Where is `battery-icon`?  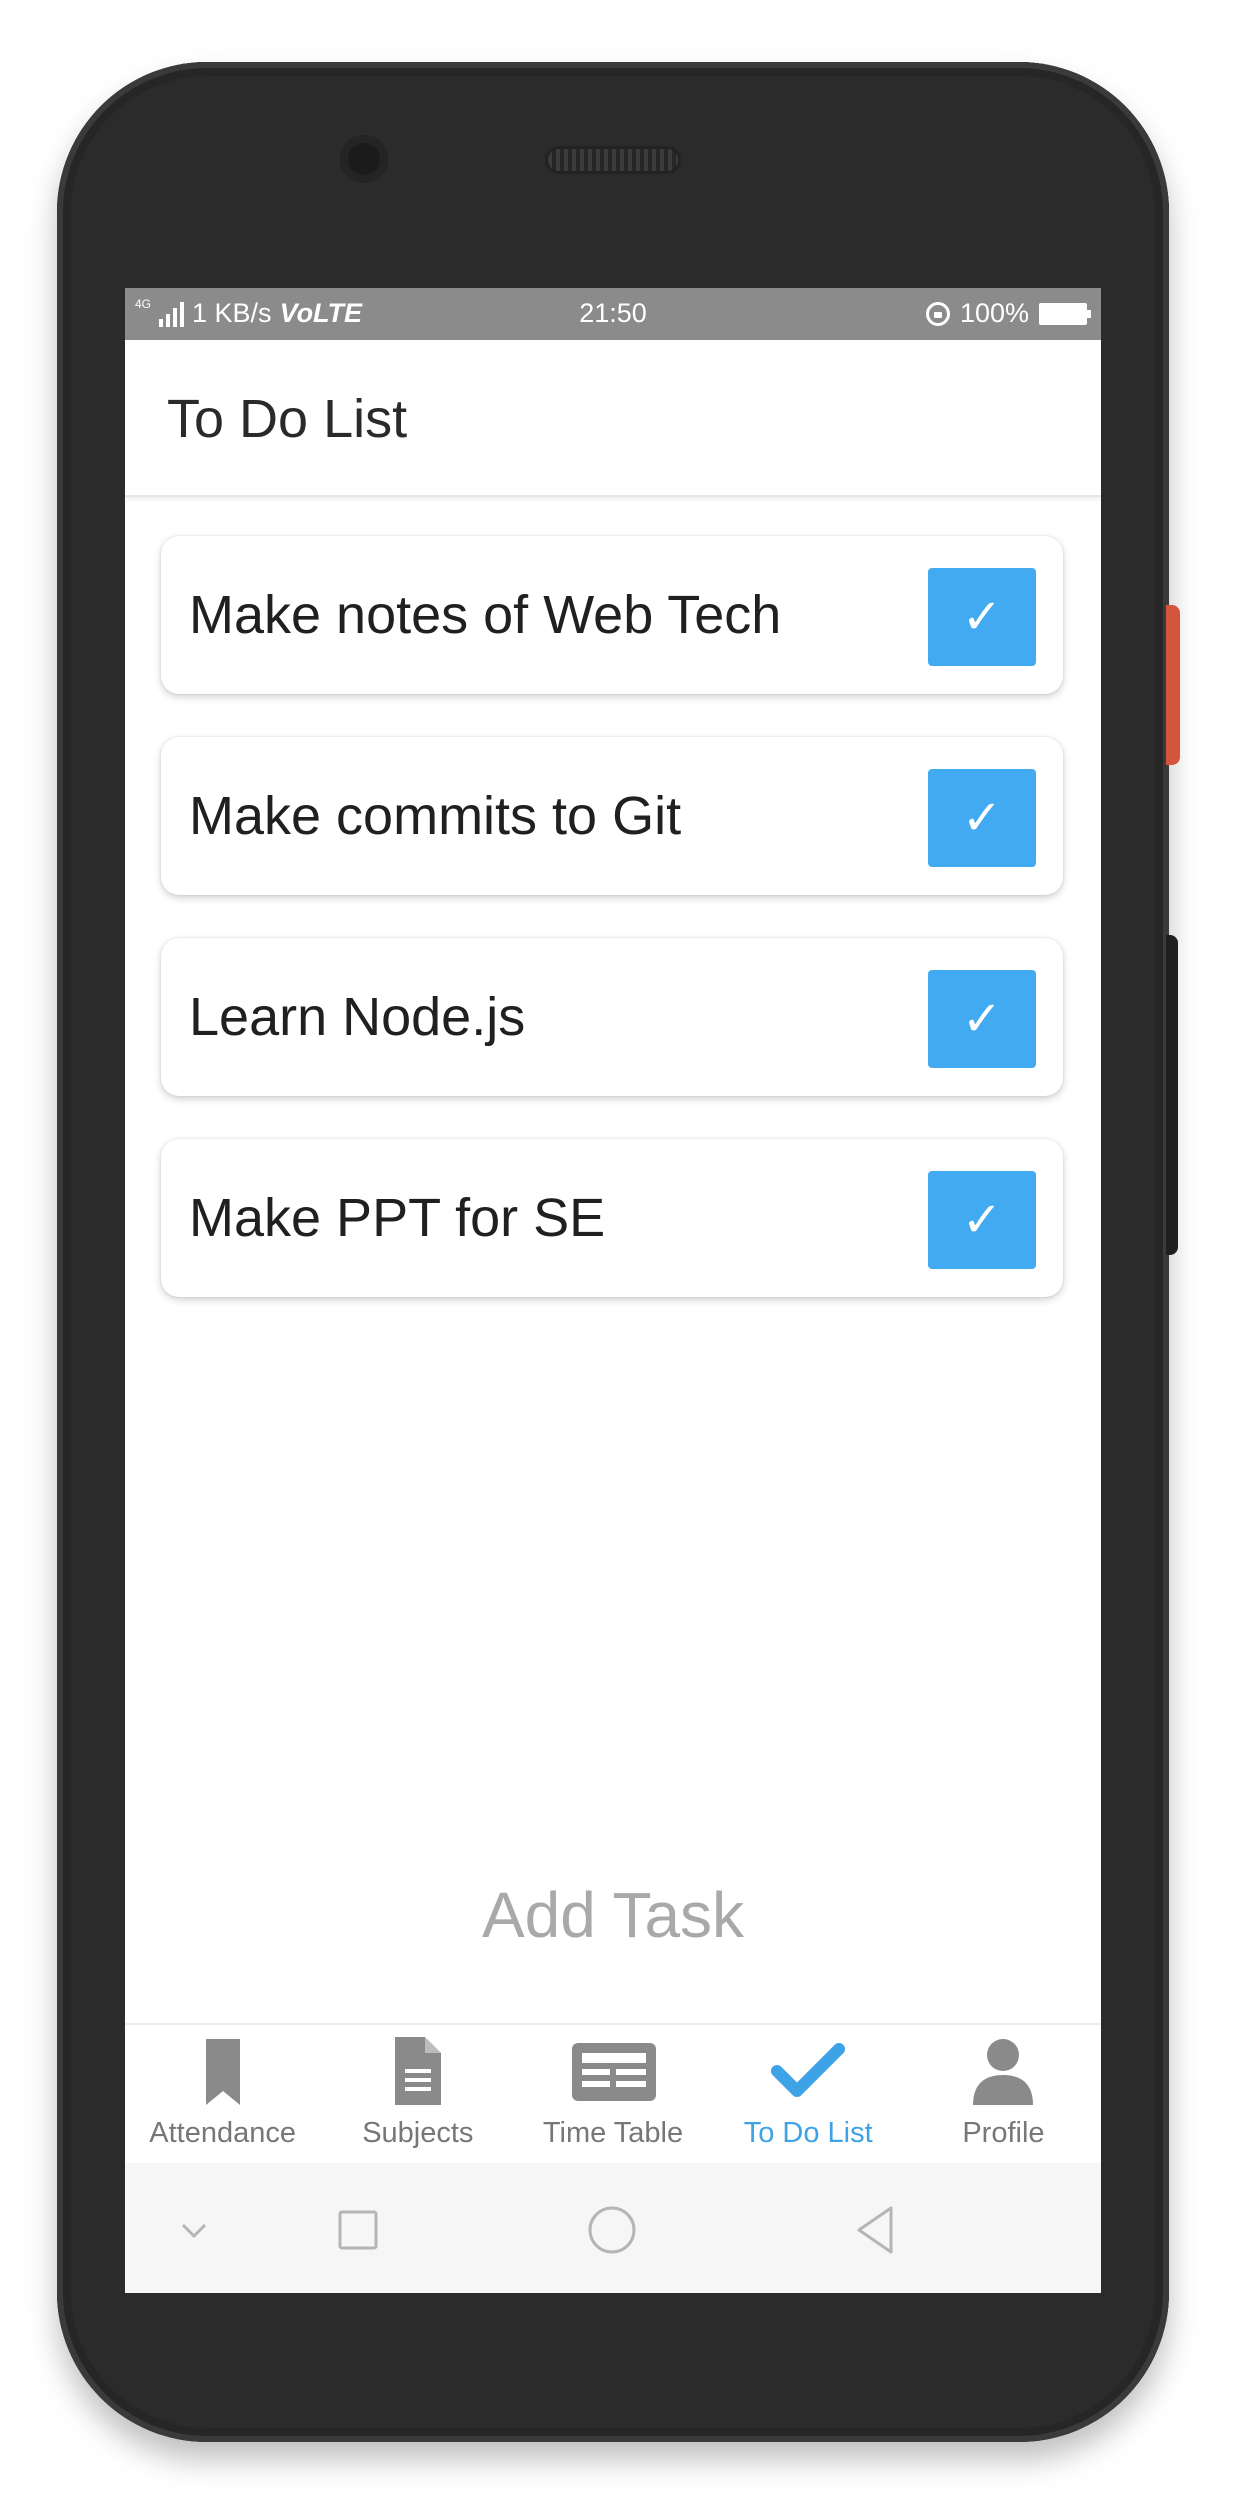
battery-icon is located at coordinates (1065, 313).